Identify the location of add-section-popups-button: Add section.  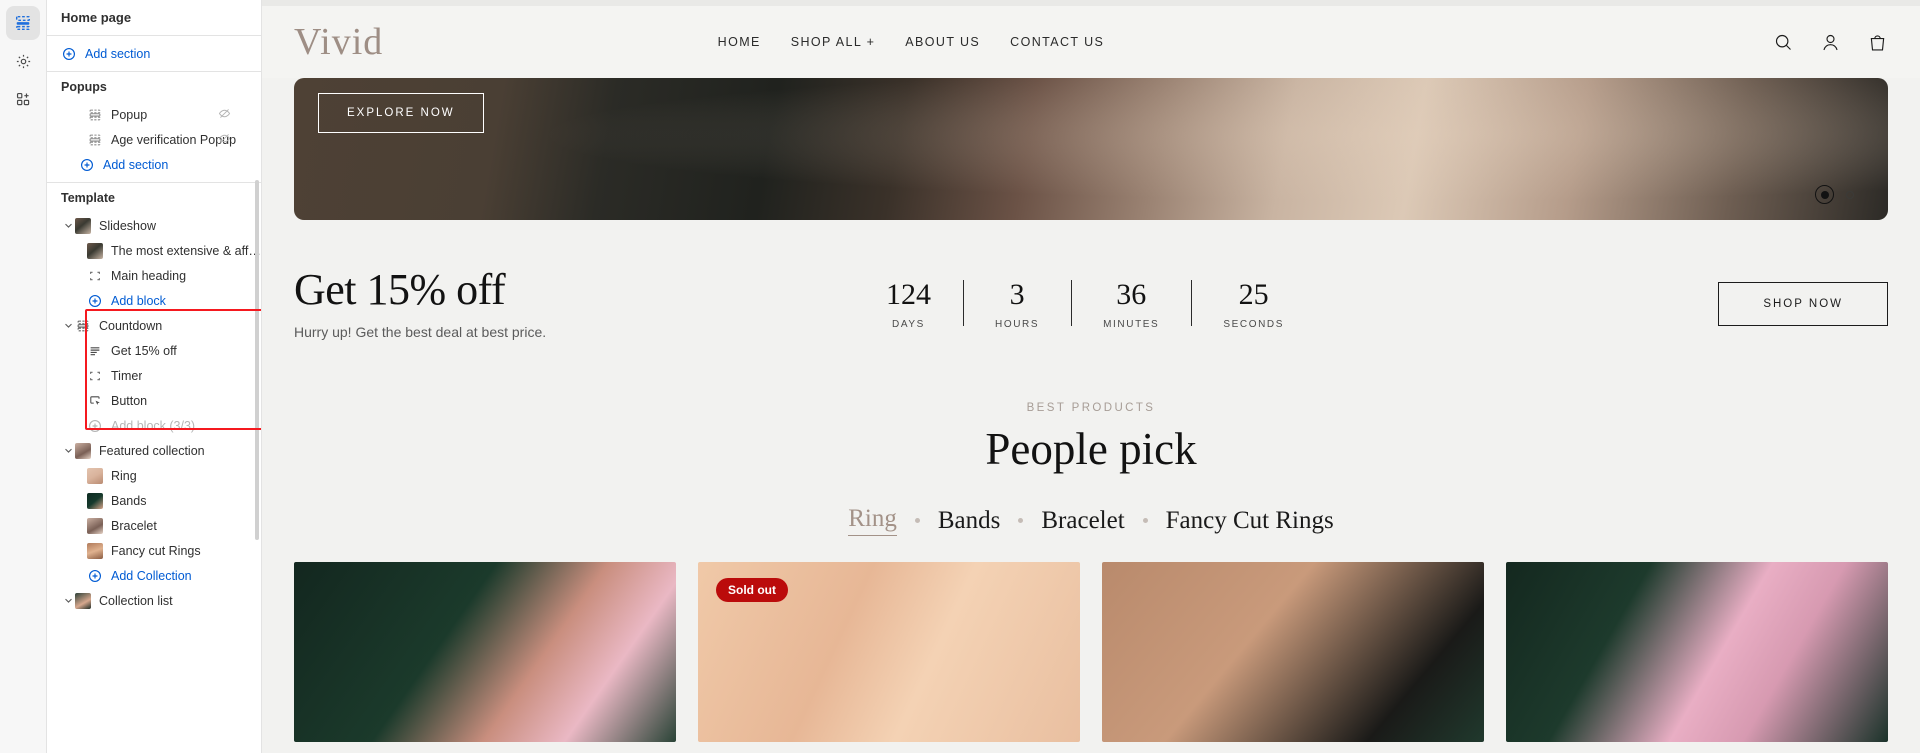
(154, 164).